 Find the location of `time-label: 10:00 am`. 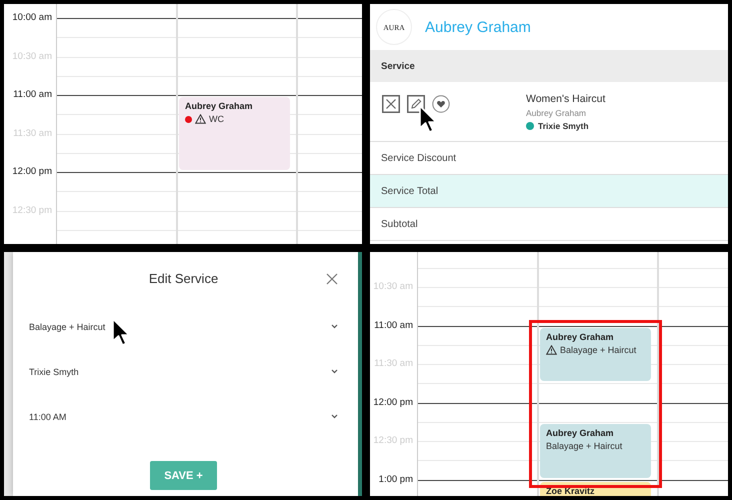

time-label: 10:00 am is located at coordinates (32, 17).